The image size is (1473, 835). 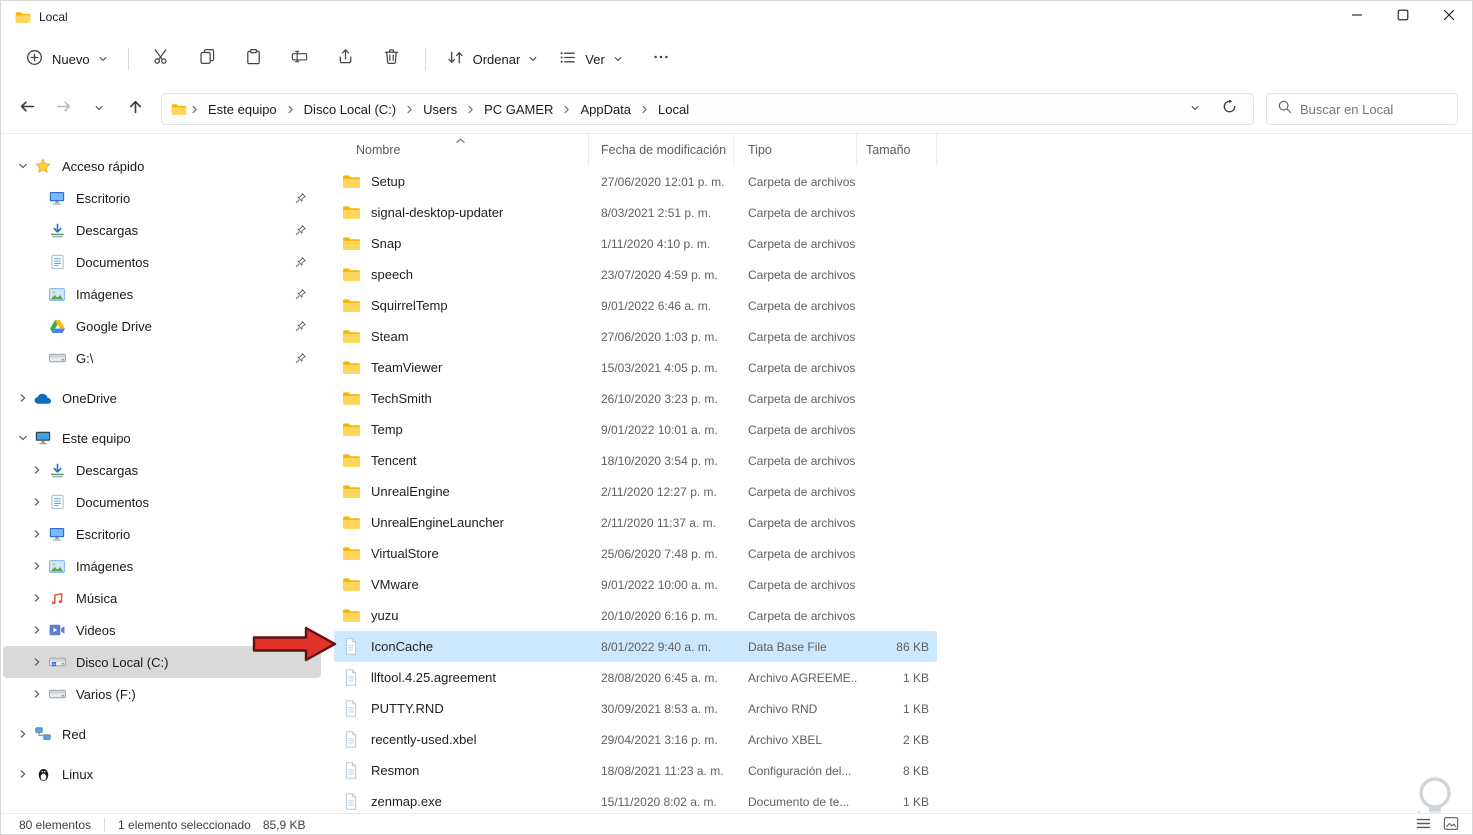 What do you see at coordinates (351, 647) in the screenshot?
I see `file-icon` at bounding box center [351, 647].